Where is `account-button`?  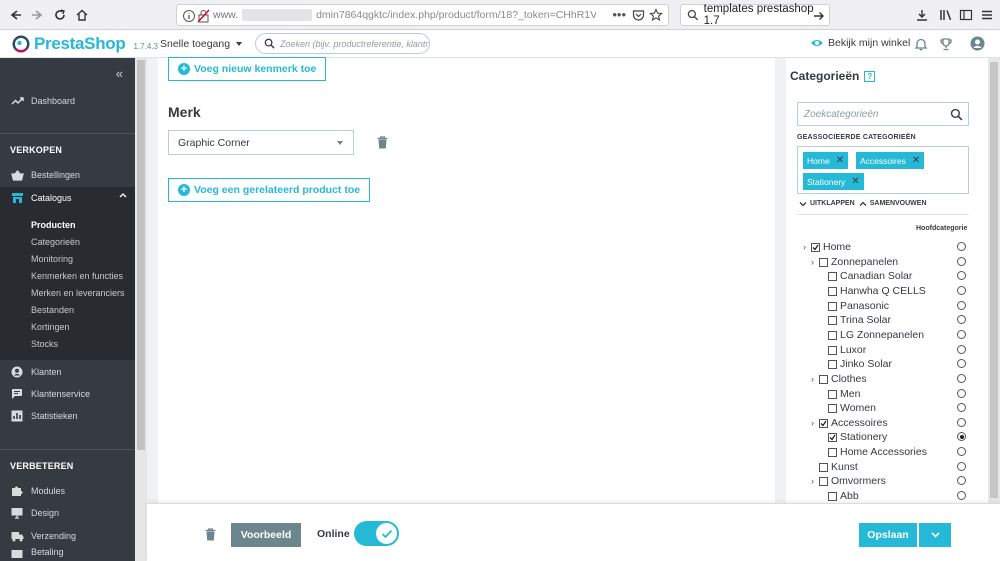
account-button is located at coordinates (977, 43).